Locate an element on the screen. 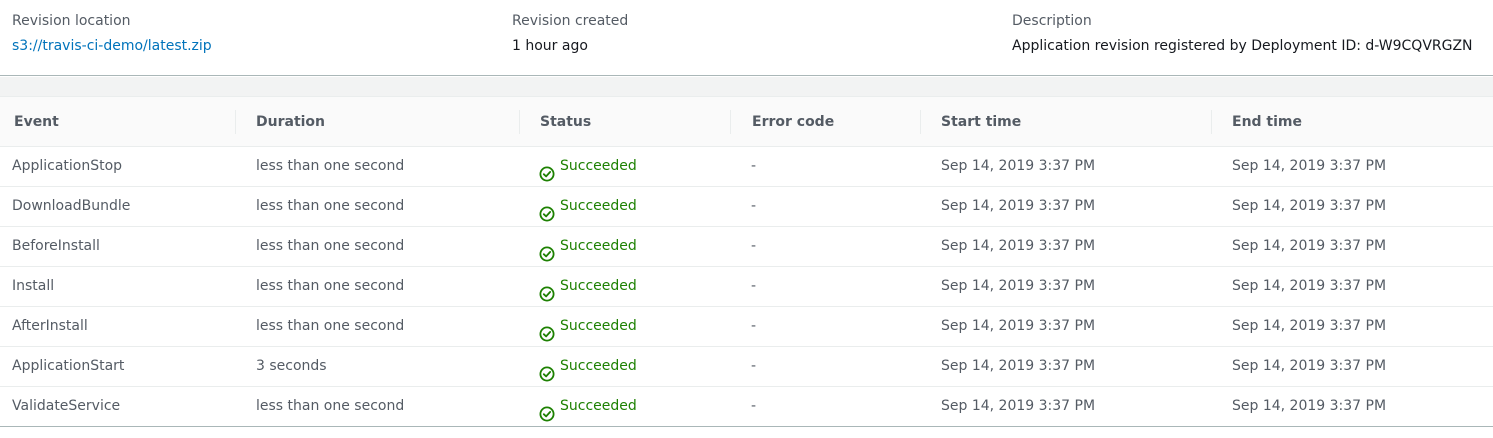 Image resolution: width=1493 pixels, height=438 pixels. event-name: ValidateService is located at coordinates (66, 406).